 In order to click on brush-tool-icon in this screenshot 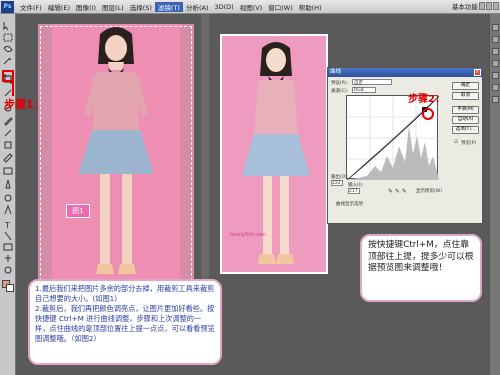, I will do `click(8, 121)`.